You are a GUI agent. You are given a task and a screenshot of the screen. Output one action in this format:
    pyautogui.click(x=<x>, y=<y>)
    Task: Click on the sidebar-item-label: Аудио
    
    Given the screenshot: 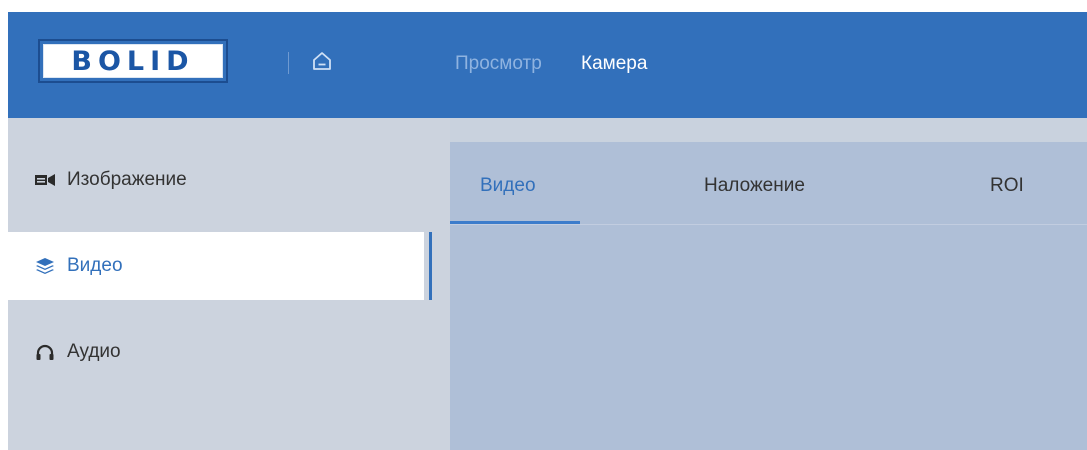 What is the action you would take?
    pyautogui.click(x=94, y=351)
    